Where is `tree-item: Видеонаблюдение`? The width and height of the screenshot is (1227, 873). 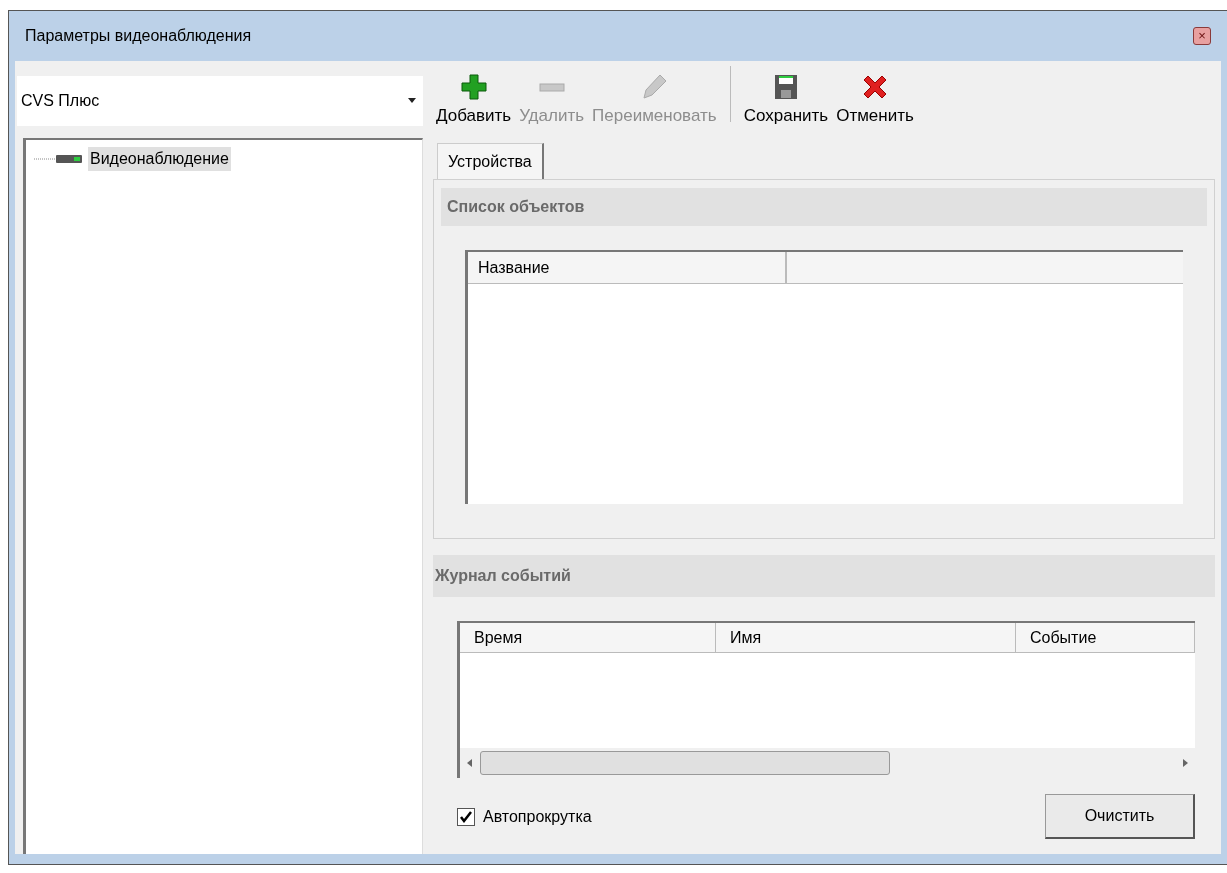 tree-item: Видеонаблюдение is located at coordinates (159, 159).